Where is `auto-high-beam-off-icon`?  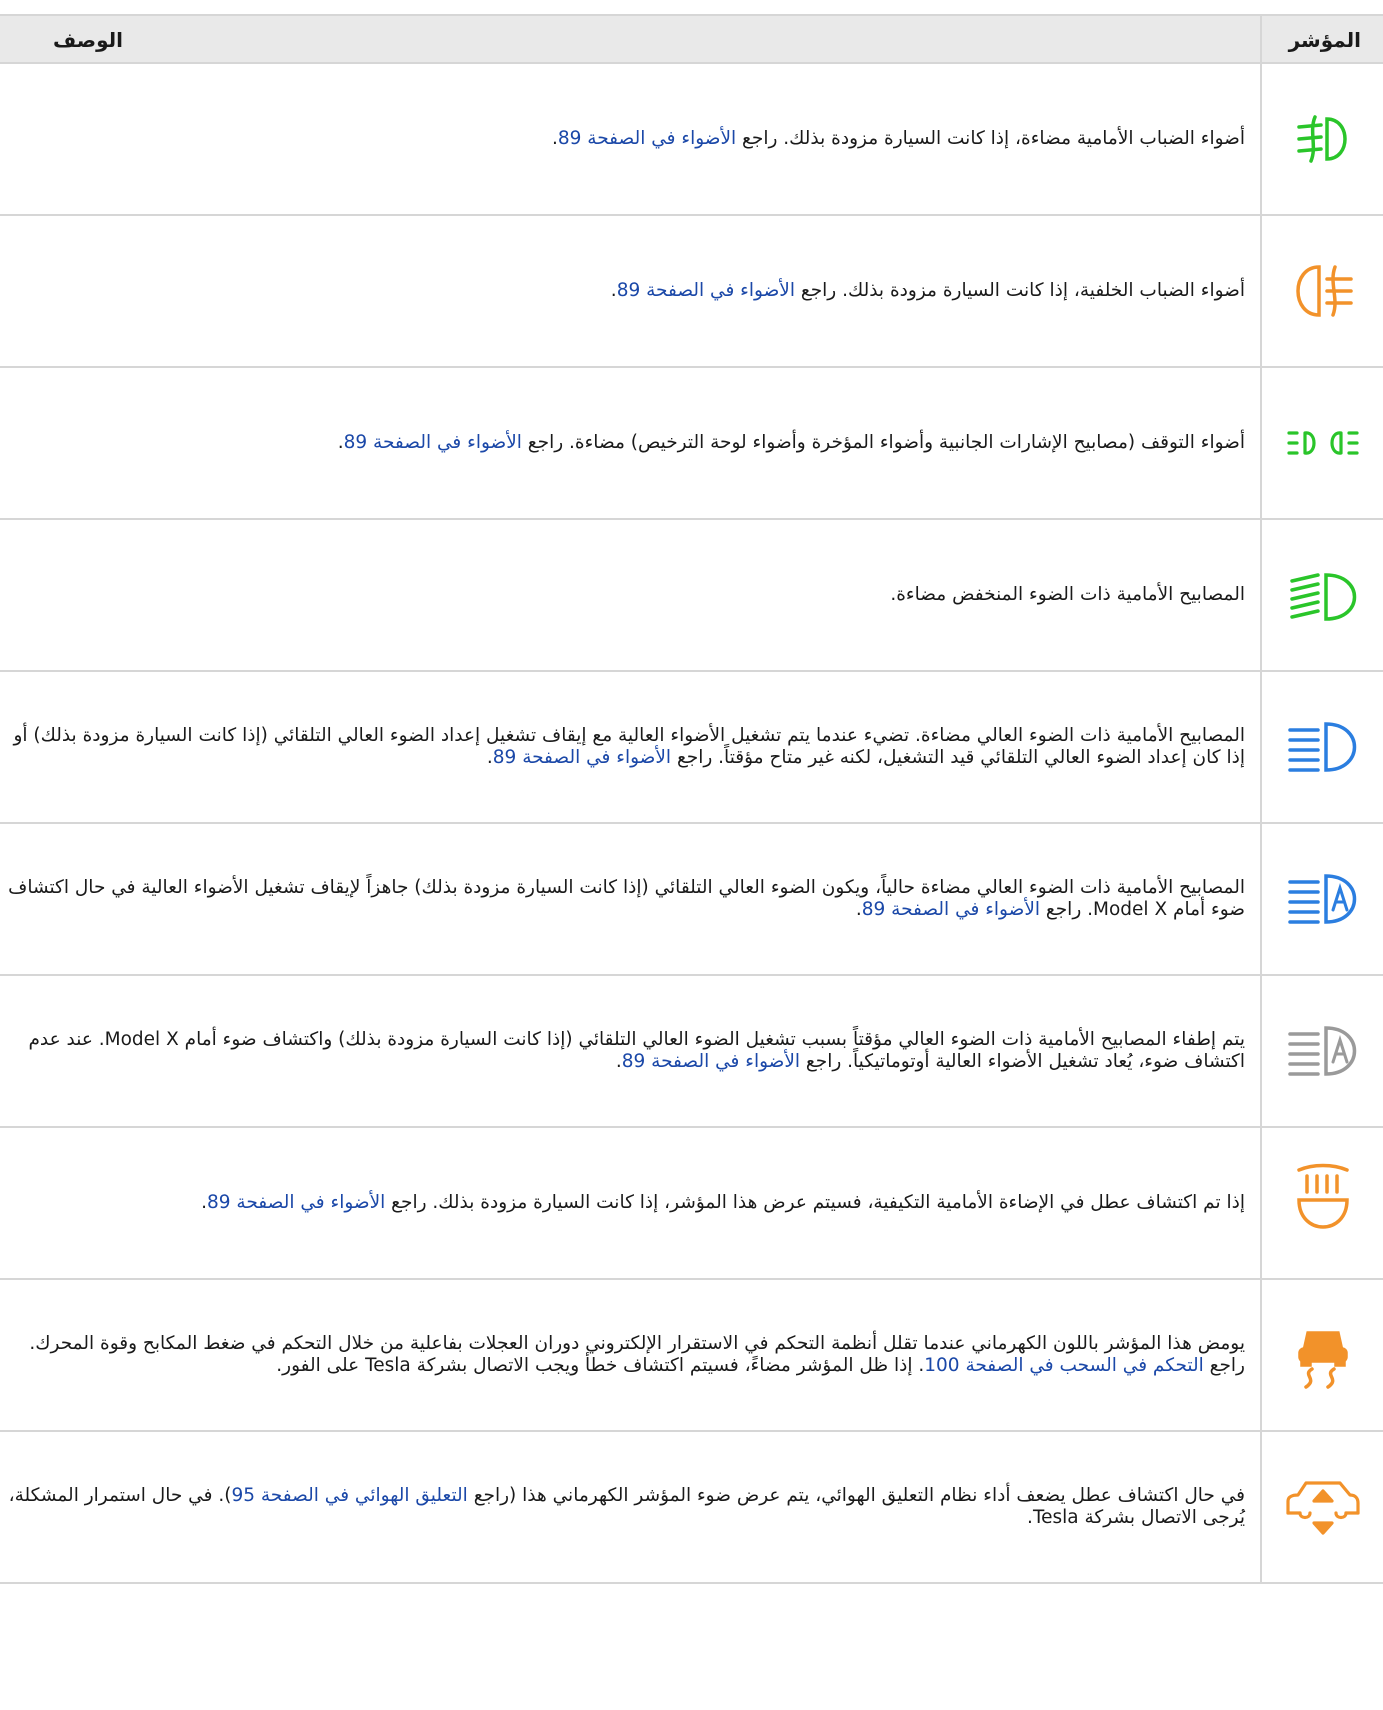 auto-high-beam-off-icon is located at coordinates (1322, 1051).